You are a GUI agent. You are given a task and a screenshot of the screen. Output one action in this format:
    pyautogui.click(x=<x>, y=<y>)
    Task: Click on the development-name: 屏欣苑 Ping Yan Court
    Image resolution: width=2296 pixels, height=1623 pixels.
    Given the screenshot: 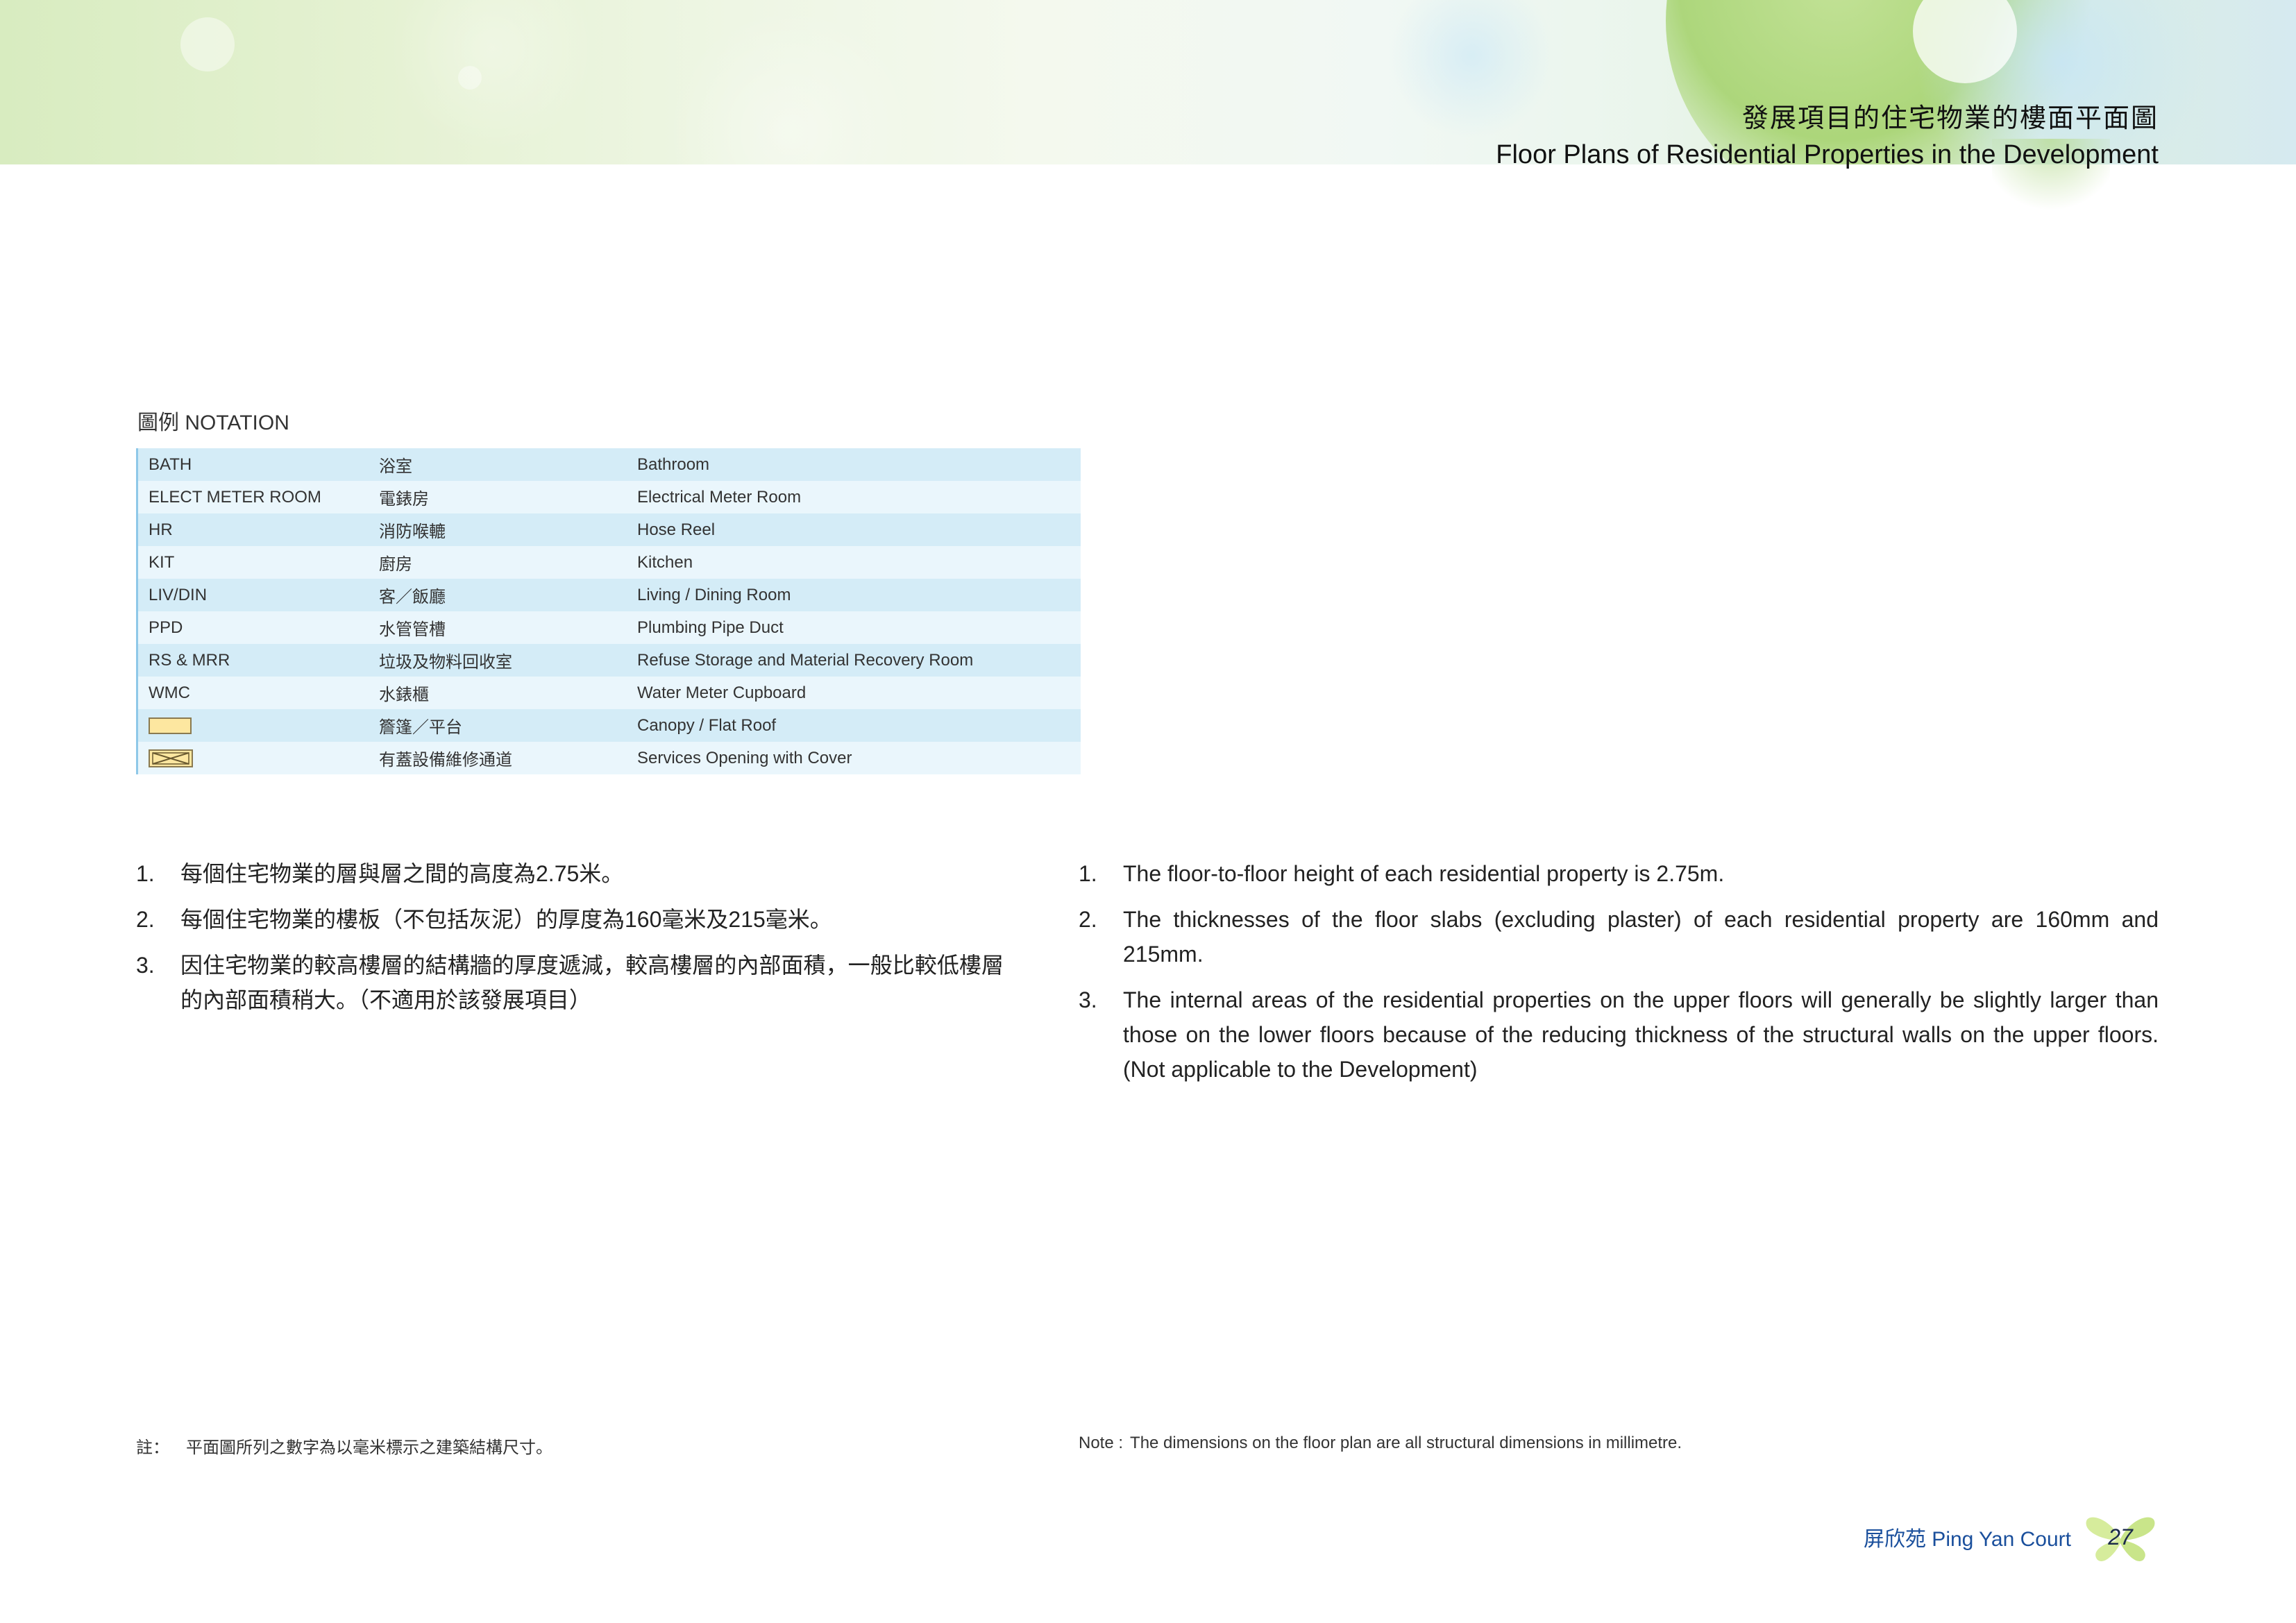 What is the action you would take?
    pyautogui.click(x=1967, y=1539)
    